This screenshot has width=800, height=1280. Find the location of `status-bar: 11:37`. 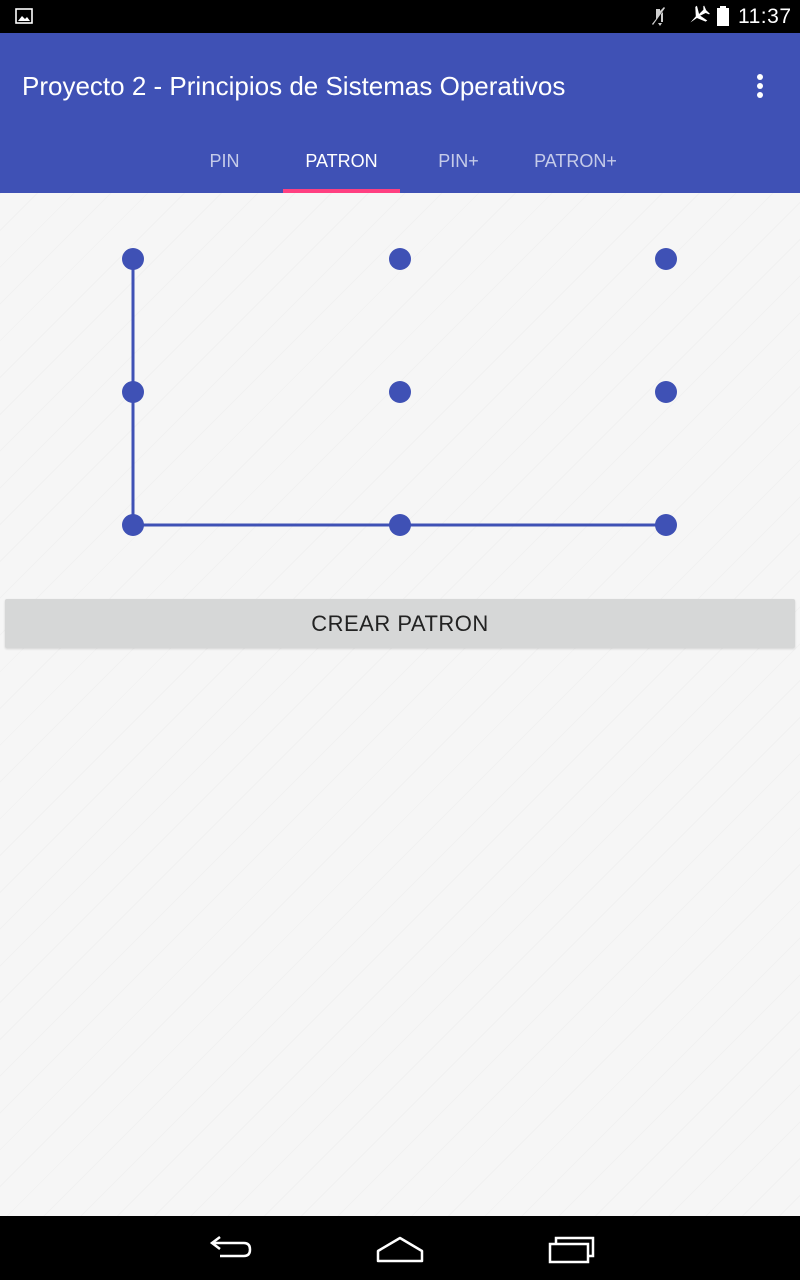

status-bar: 11:37 is located at coordinates (400, 16).